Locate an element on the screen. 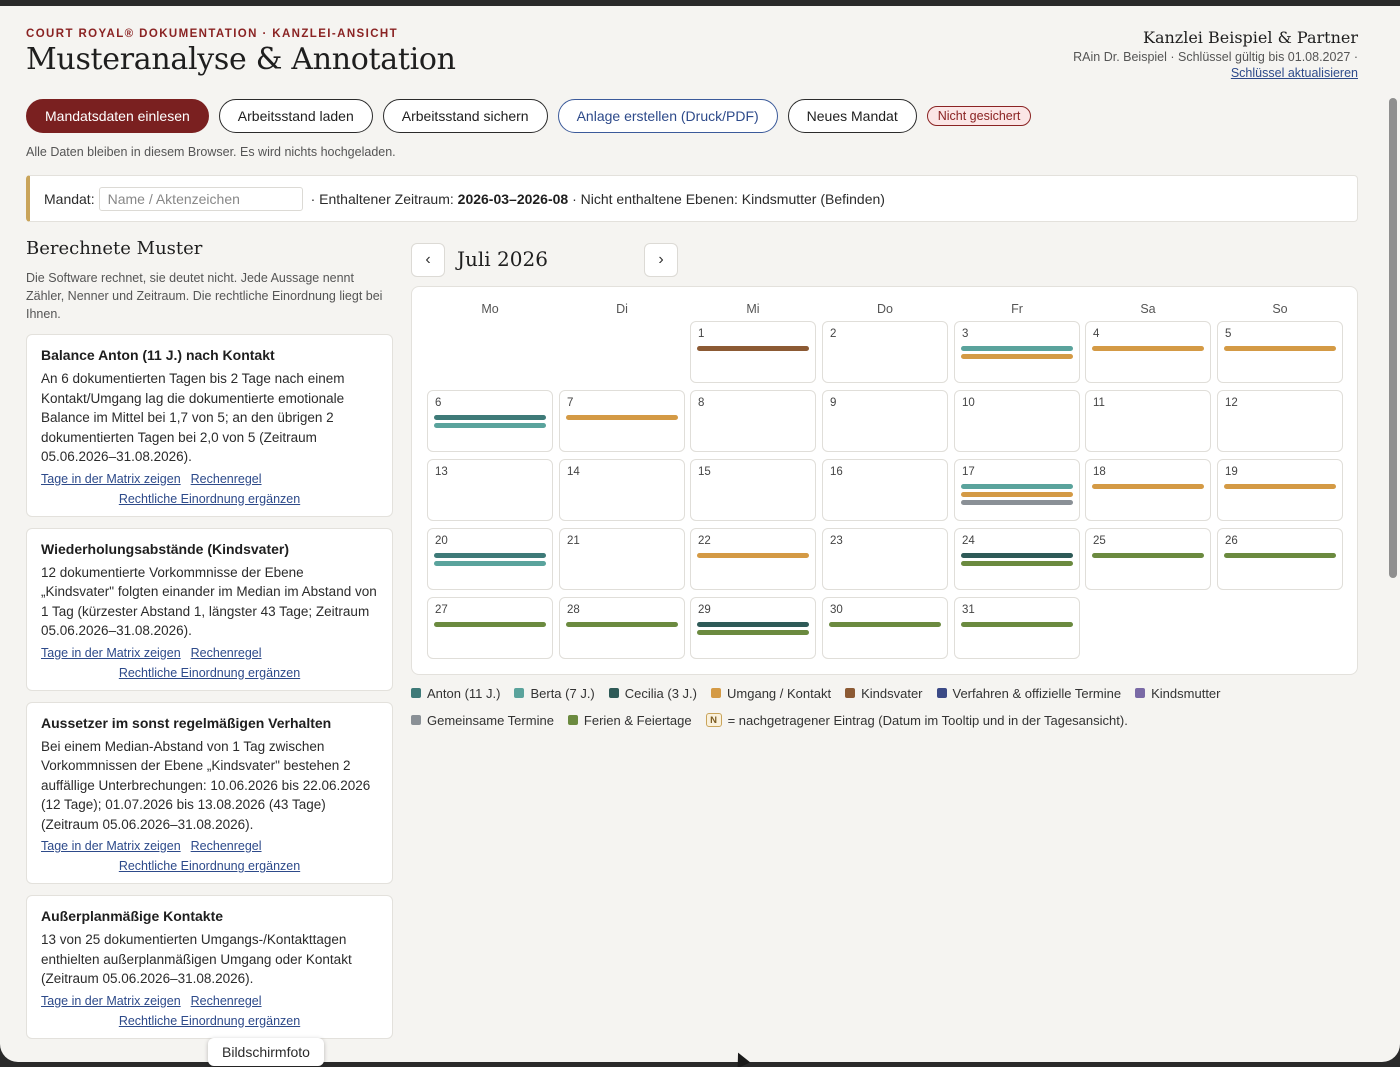 Image resolution: width=1400 pixels, height=1067 pixels. calendar-day: 30 is located at coordinates (885, 628).